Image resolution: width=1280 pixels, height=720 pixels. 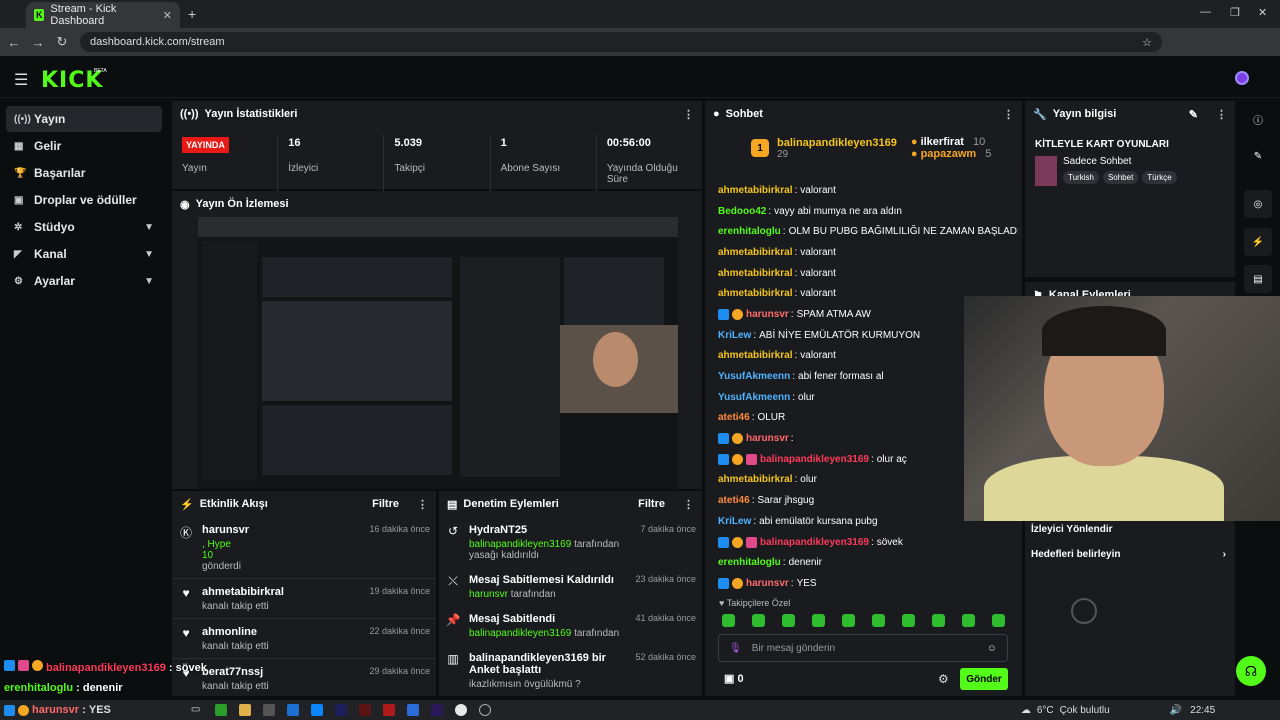 I want to click on chat-count-value: 0, so click(x=740, y=679).